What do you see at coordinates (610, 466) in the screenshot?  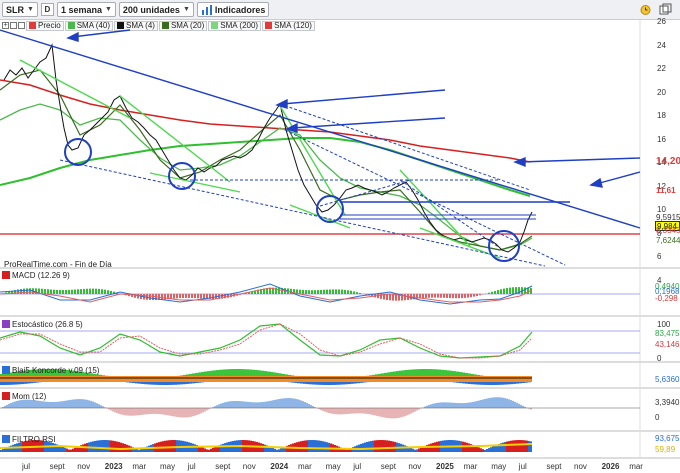 I see `time-axis-label: 2026` at bounding box center [610, 466].